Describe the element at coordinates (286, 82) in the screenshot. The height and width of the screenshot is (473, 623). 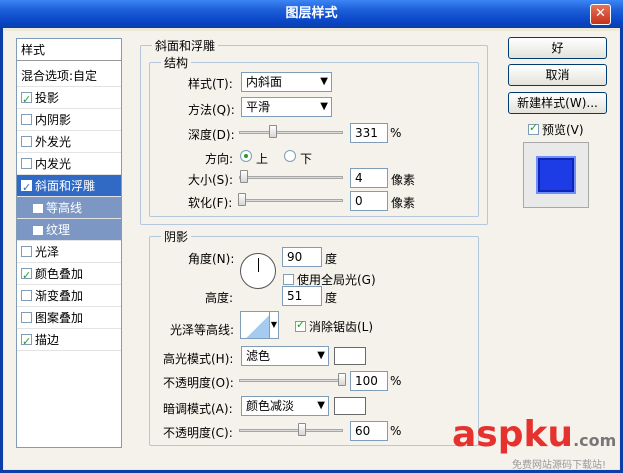
I see `style-select: 内斜面 ▼` at that location.